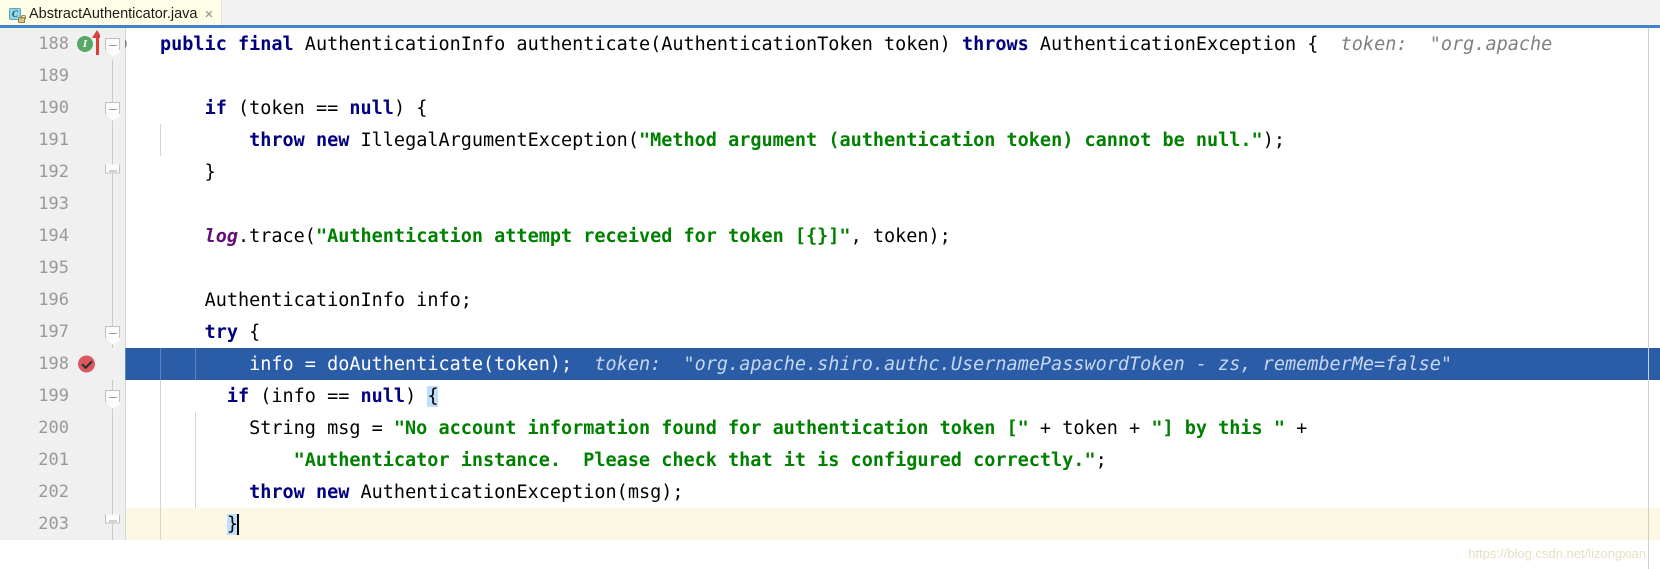 The image size is (1660, 569). What do you see at coordinates (111, 14) in the screenshot?
I see `tab-abstract-authenticator-java: C AbstractAuthenticator.java ×` at bounding box center [111, 14].